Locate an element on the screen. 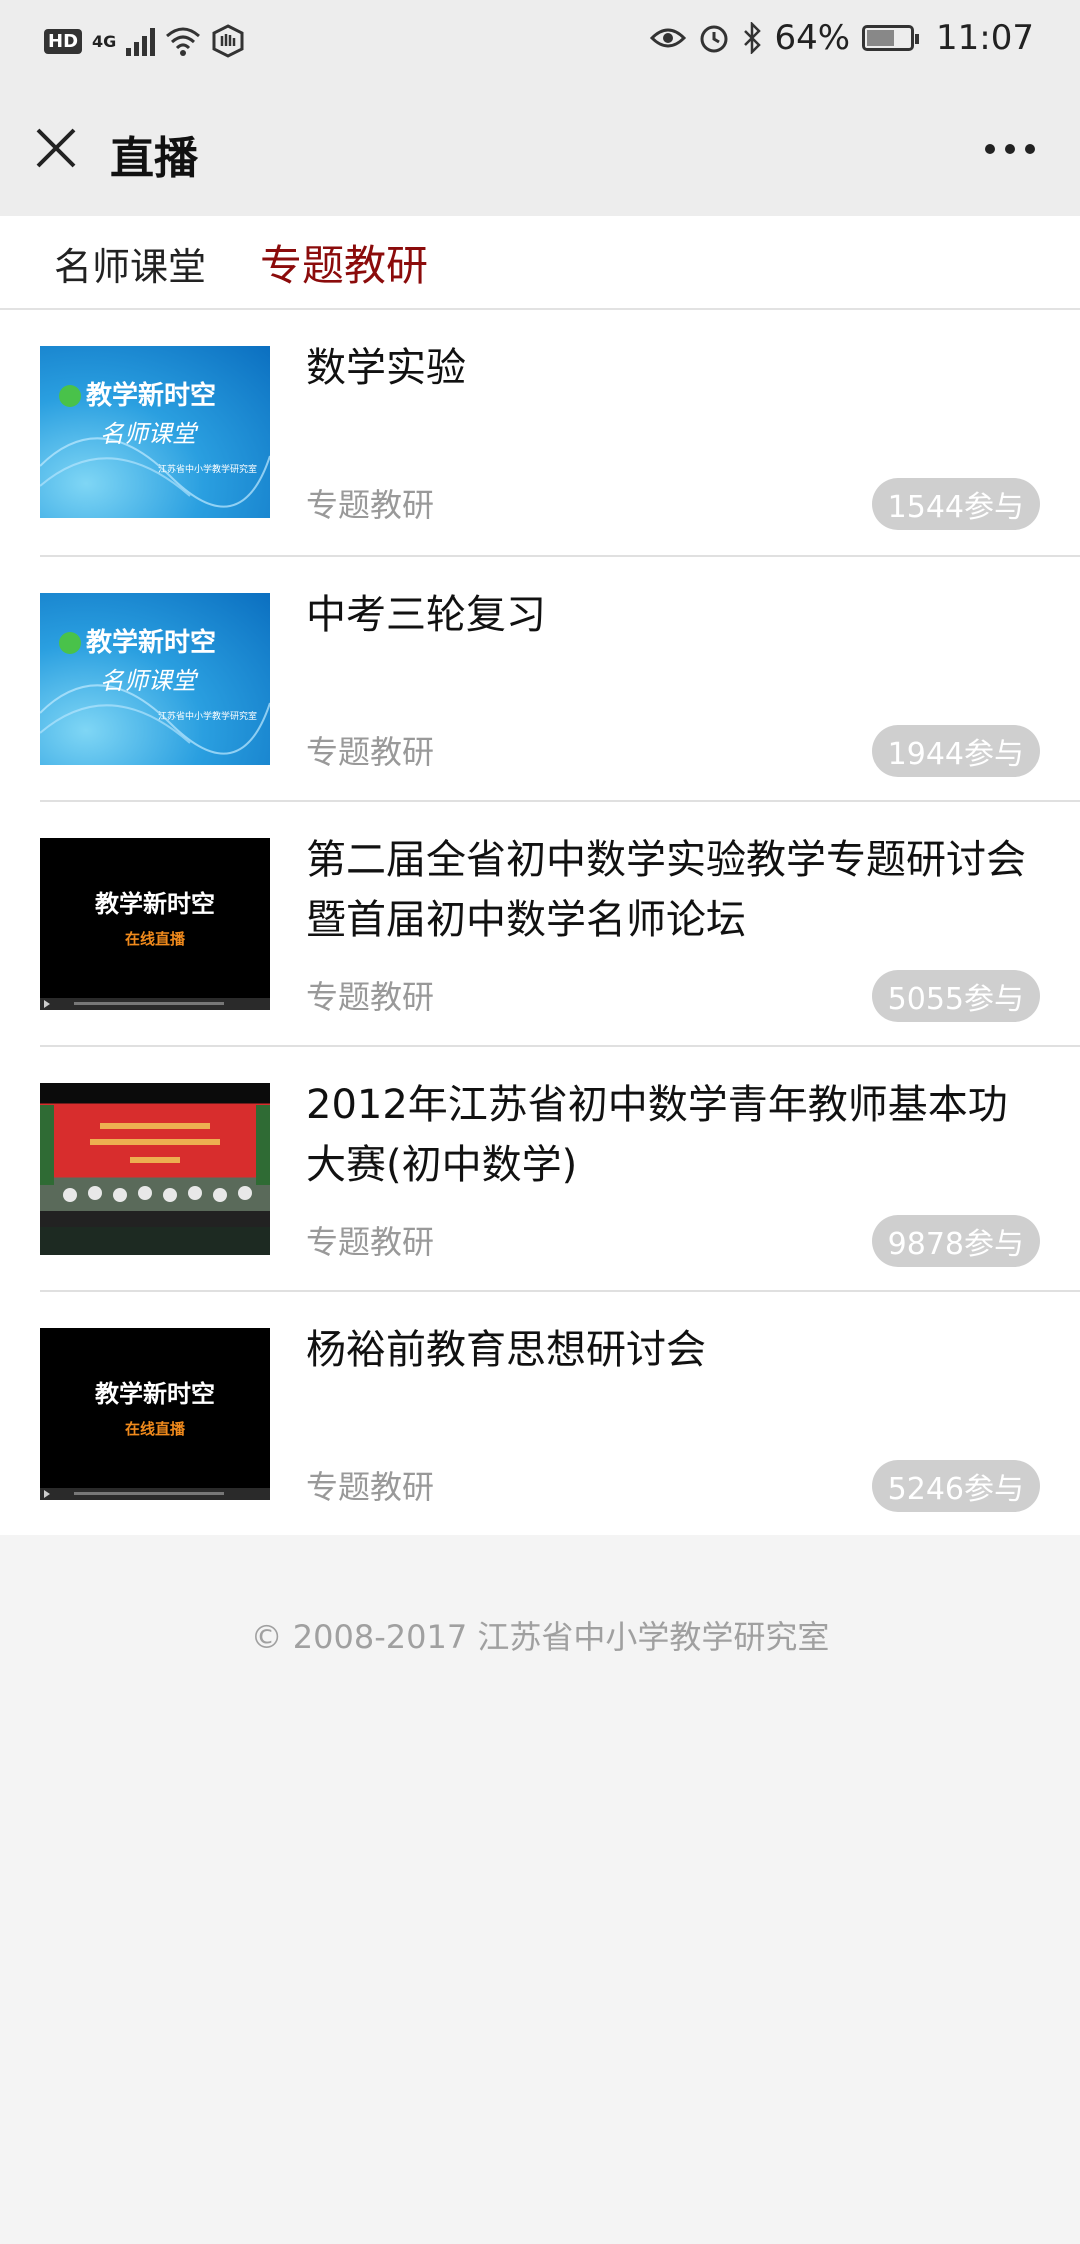 This screenshot has height=2244, width=1080. close-button is located at coordinates (56, 148).